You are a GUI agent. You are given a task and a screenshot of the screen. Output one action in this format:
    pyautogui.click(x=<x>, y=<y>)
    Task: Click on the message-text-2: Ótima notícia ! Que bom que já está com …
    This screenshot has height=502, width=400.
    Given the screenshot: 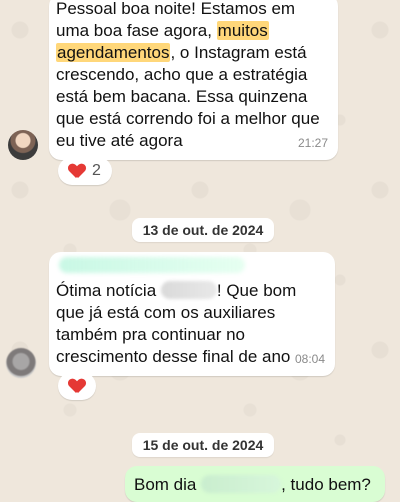 What is the action you would take?
    pyautogui.click(x=176, y=323)
    